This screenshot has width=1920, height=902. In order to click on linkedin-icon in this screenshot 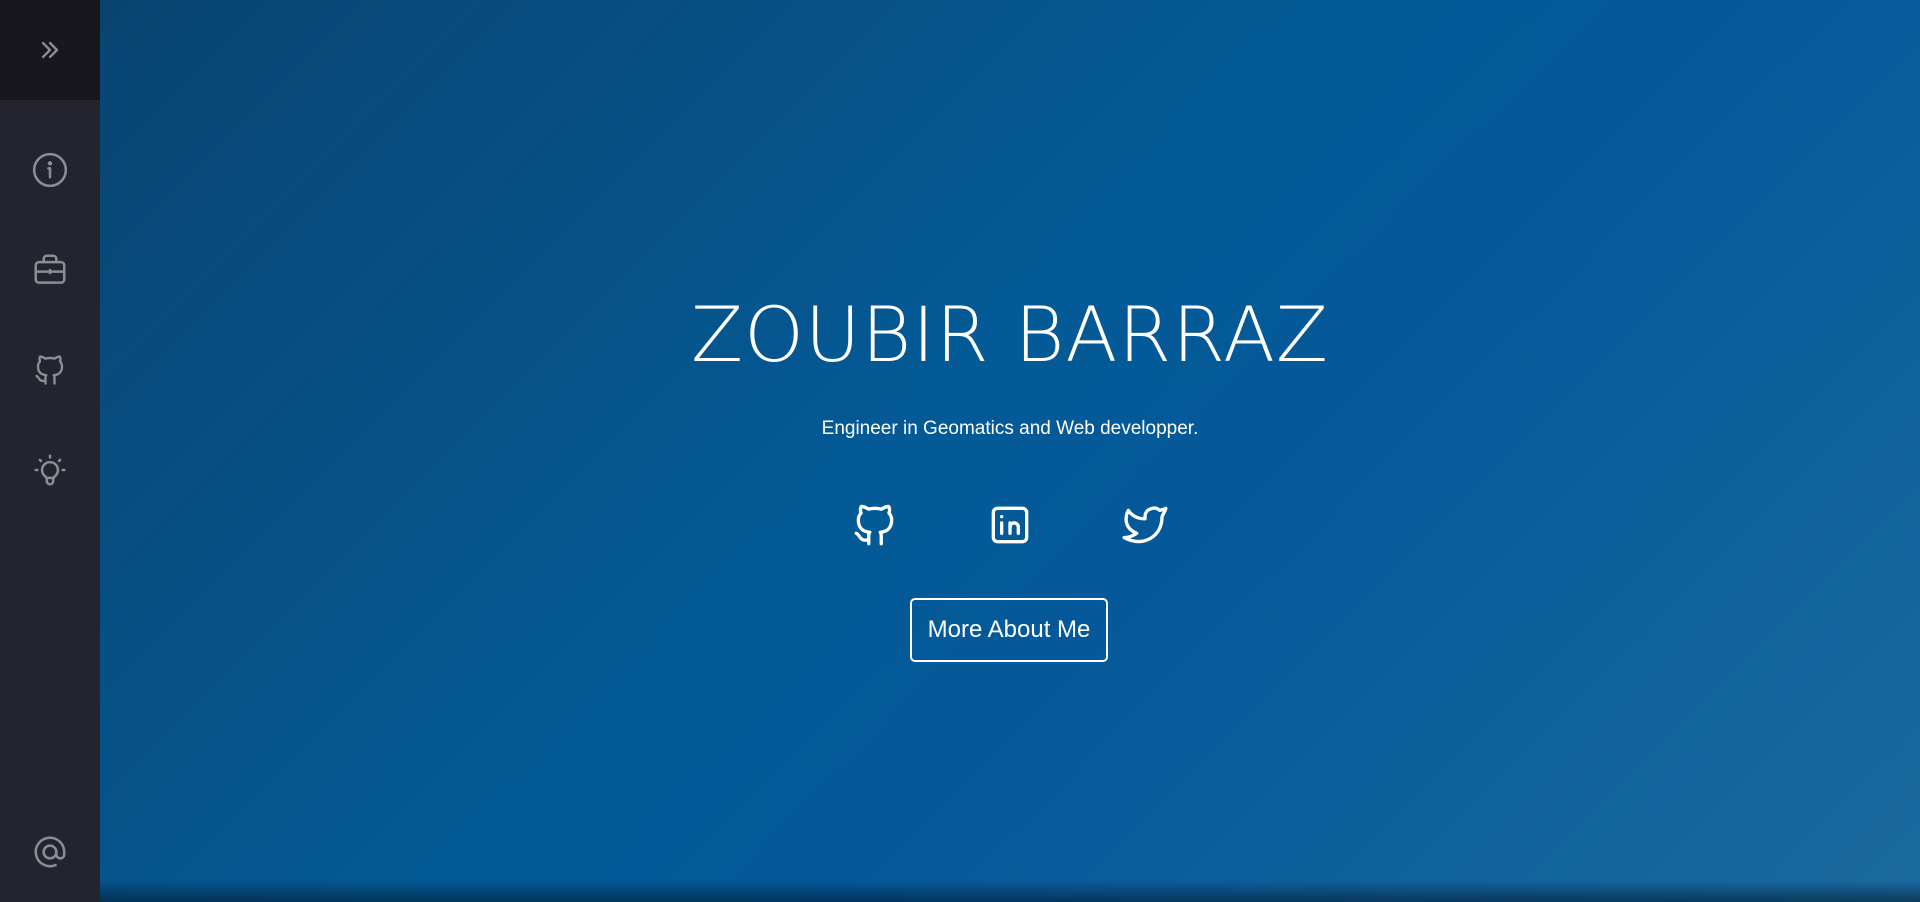, I will do `click(1010, 525)`.